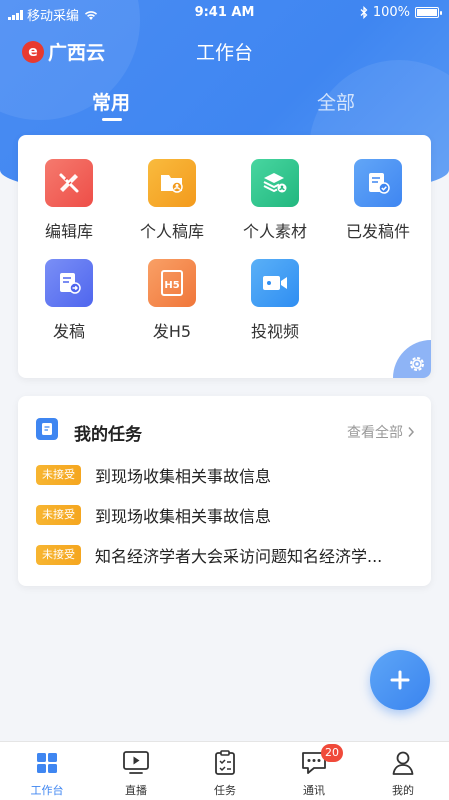  Describe the element at coordinates (336, 101) in the screenshot. I see `tab-all: 全部` at that location.